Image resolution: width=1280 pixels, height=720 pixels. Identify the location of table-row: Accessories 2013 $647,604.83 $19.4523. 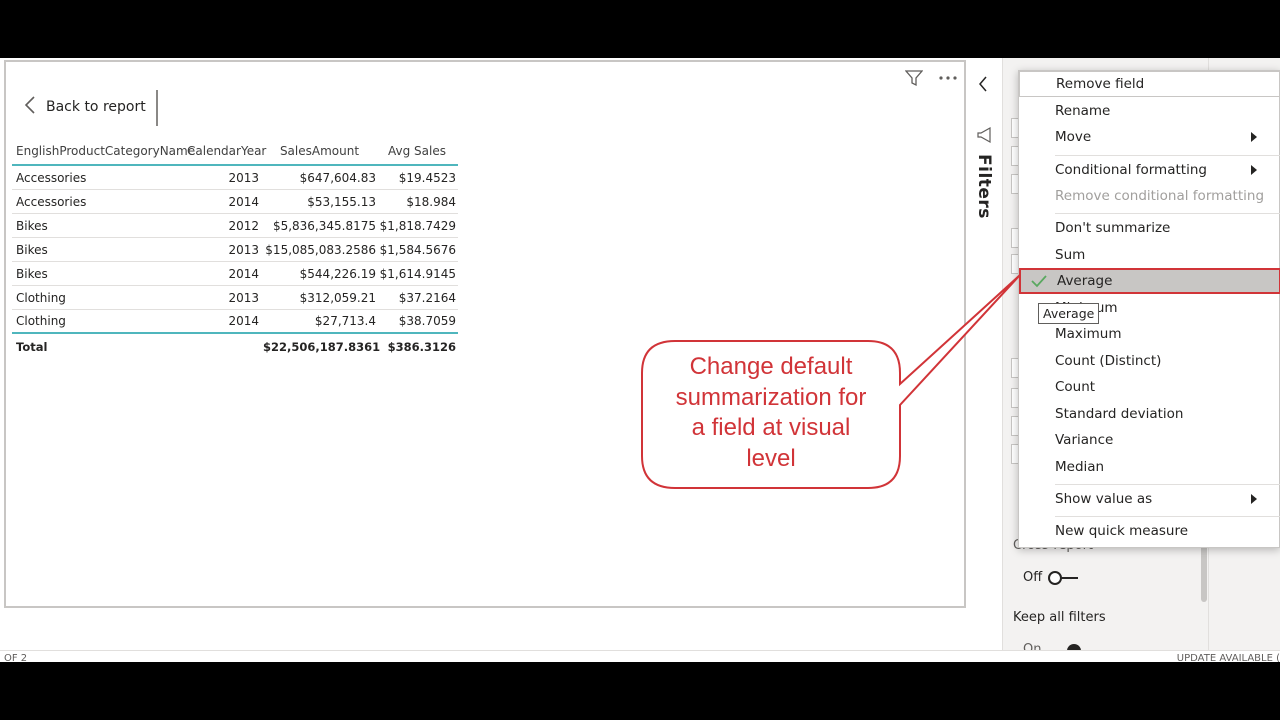
(235, 178).